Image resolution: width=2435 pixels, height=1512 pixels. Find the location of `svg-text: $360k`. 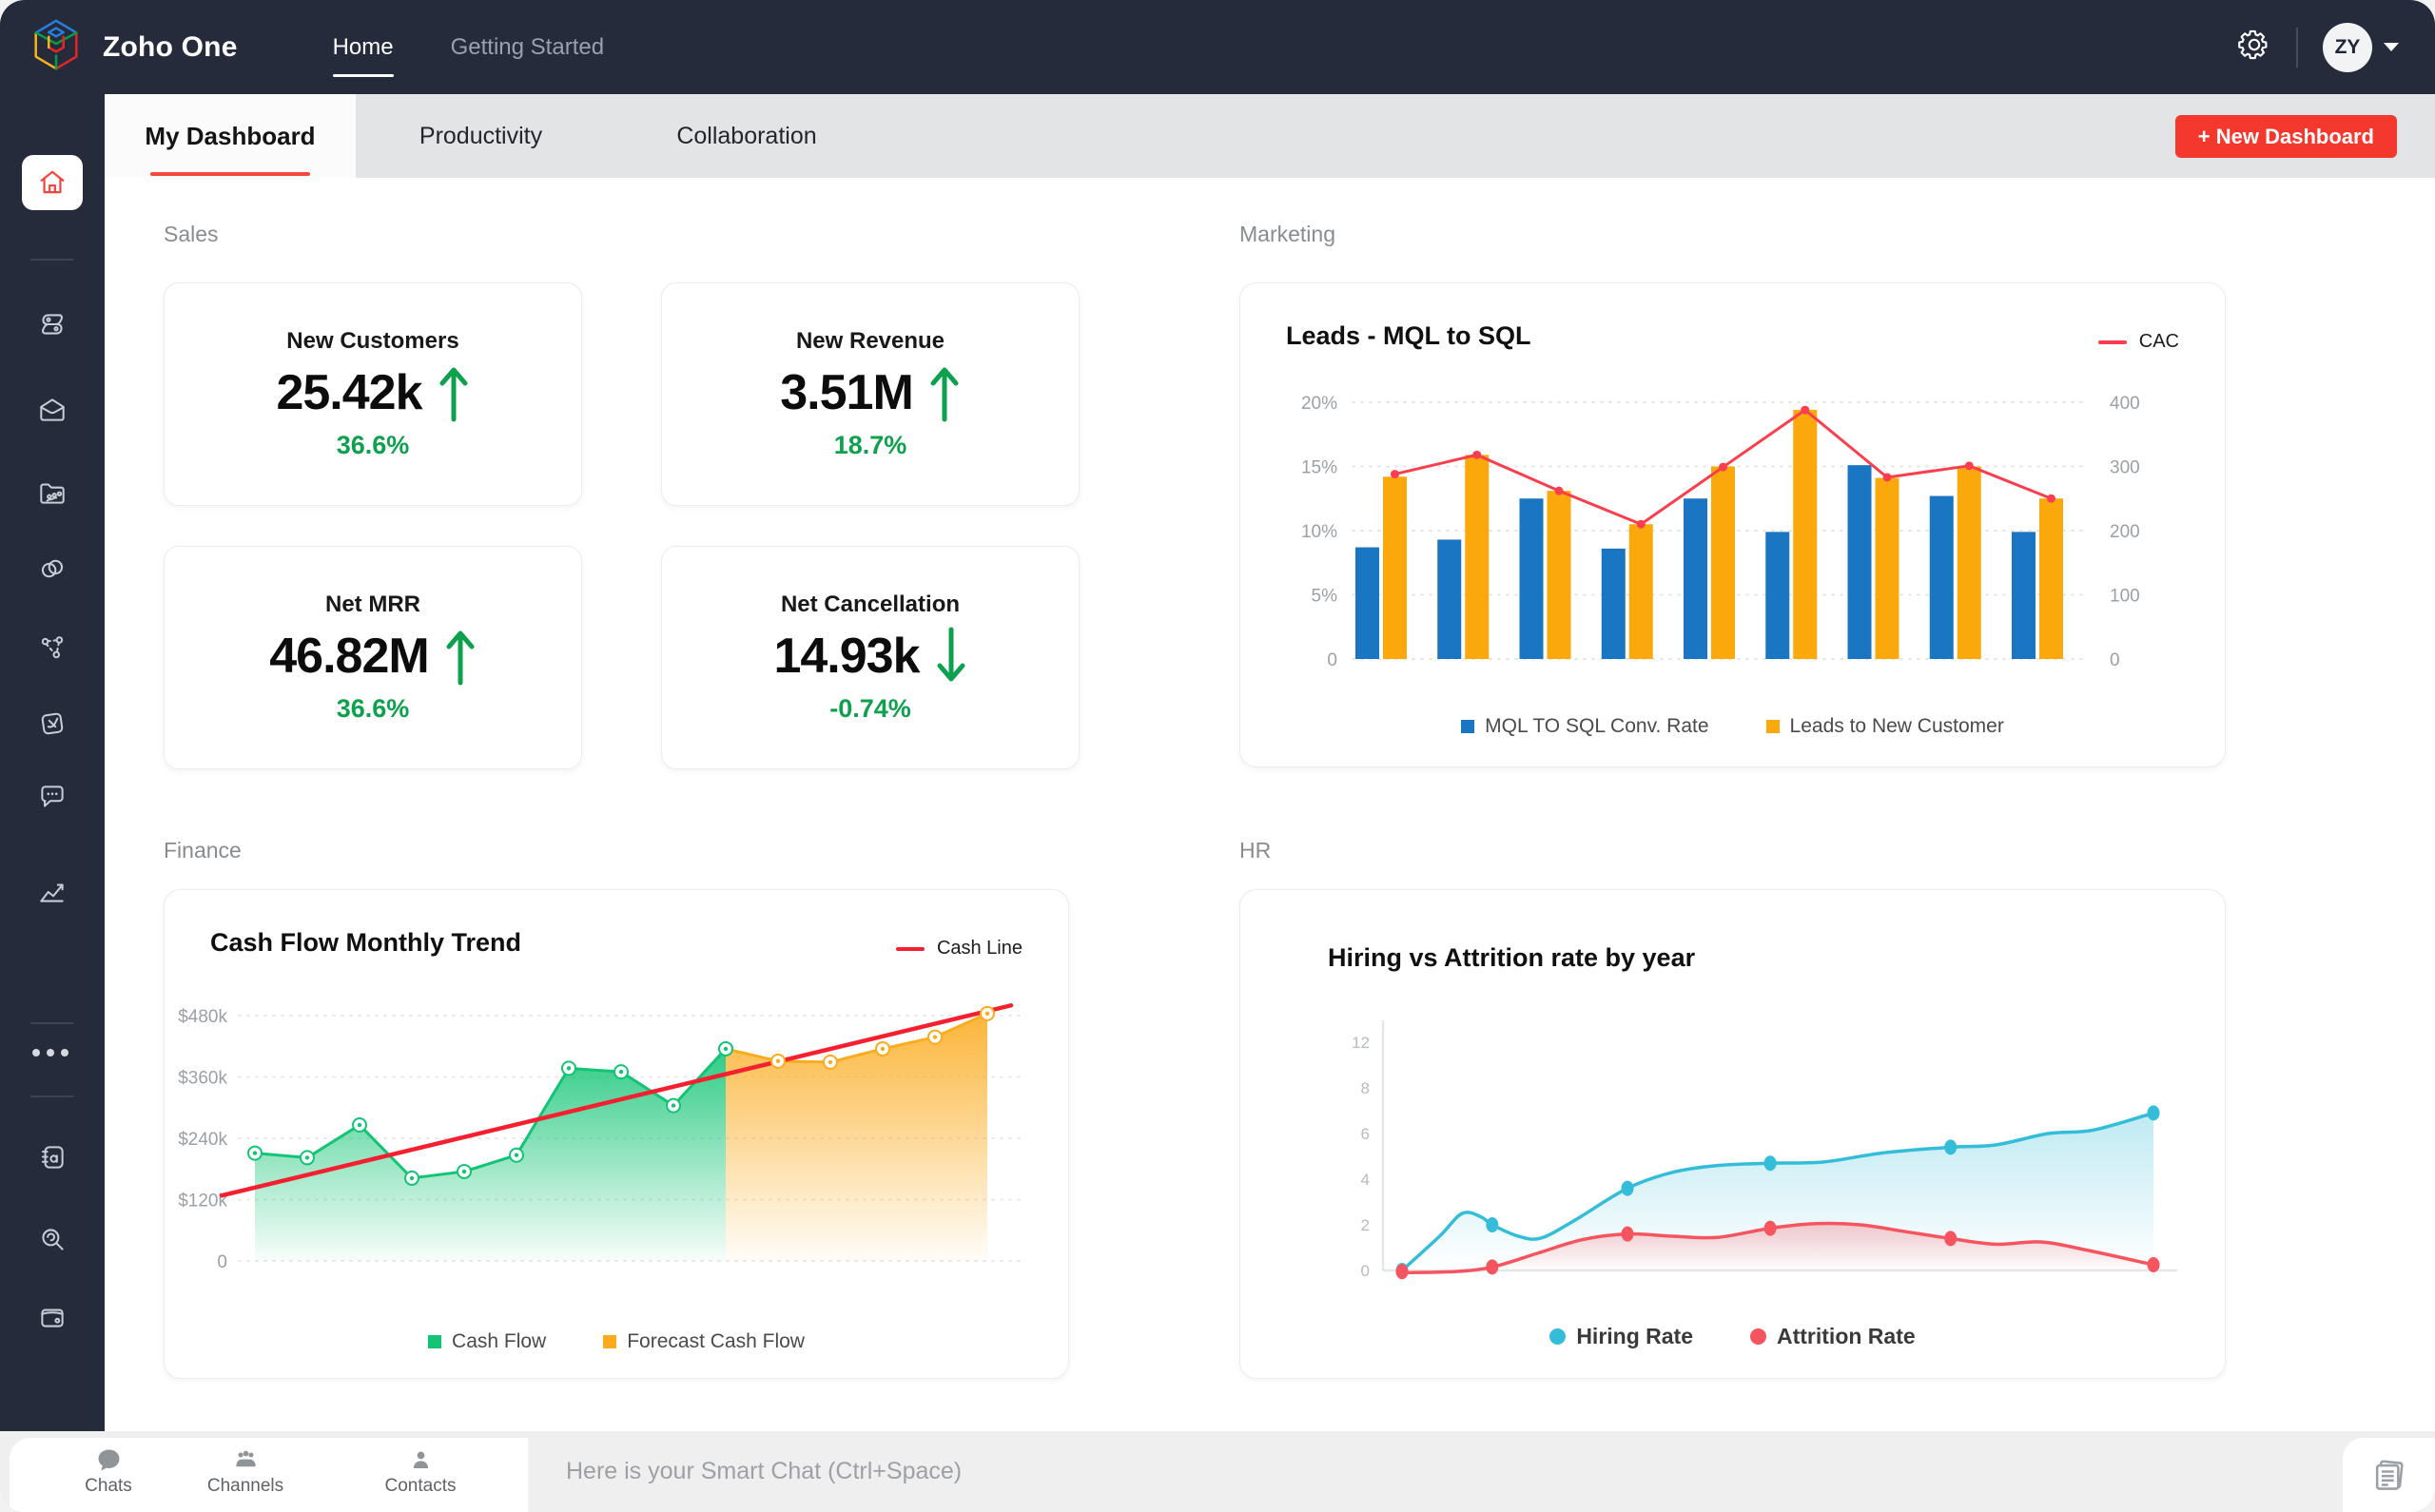

svg-text: $360k is located at coordinates (202, 1079).